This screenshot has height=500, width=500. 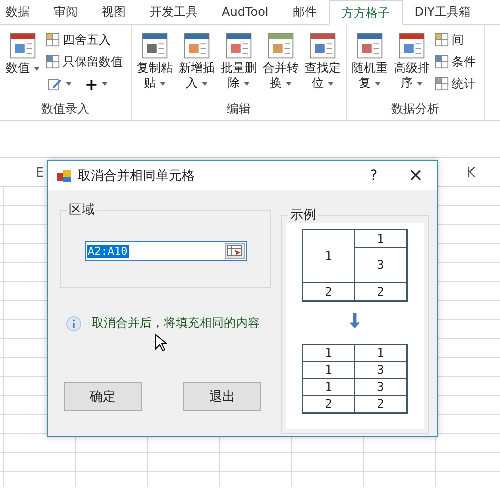 I want to click on ribbon-small-button: 统计, so click(x=457, y=84).